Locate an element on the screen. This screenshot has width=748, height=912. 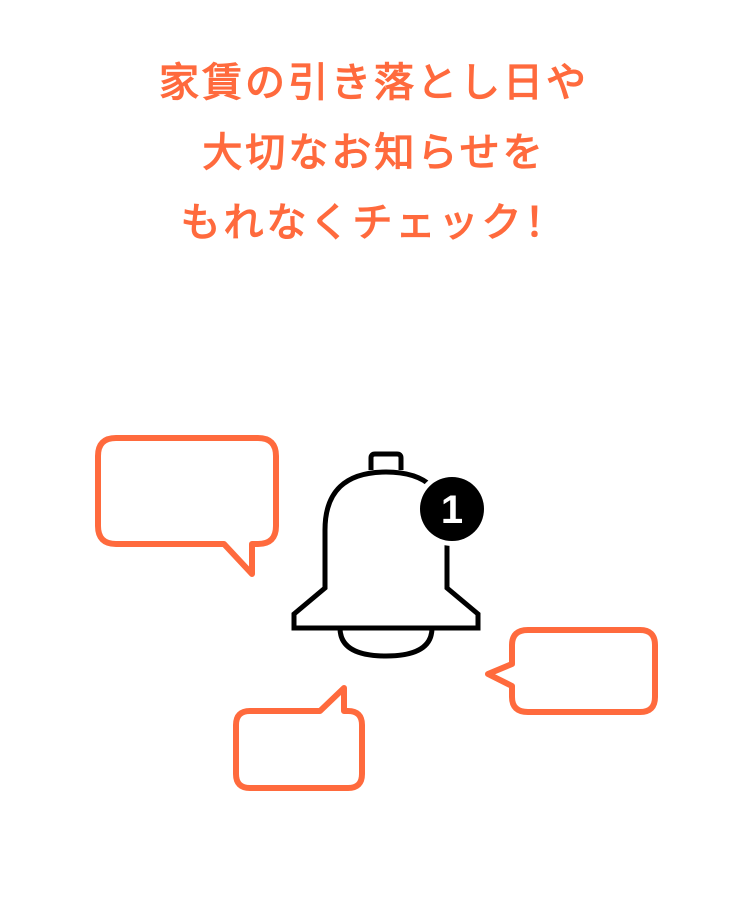
badge-count: 1 is located at coordinates (452, 510).